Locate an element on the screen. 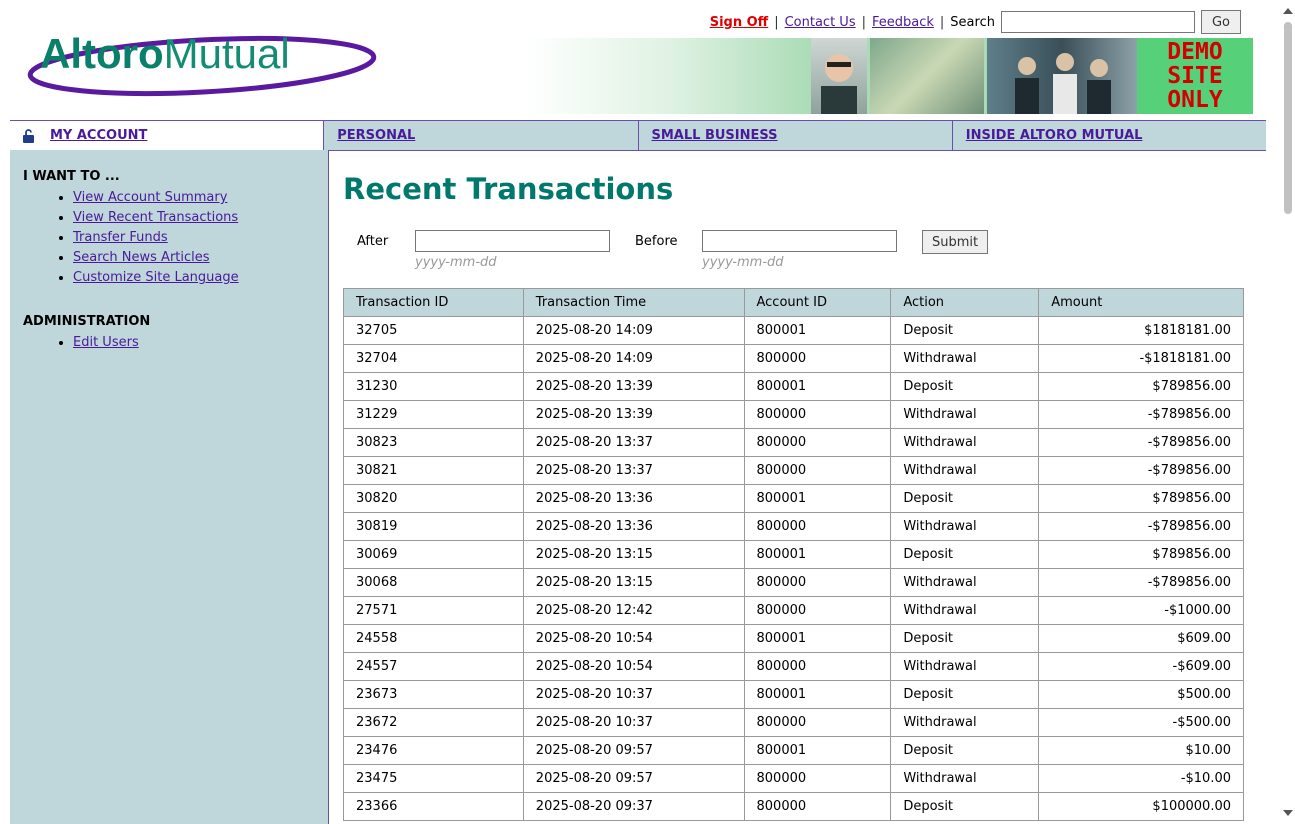 The width and height of the screenshot is (1295, 824). before-label: Before is located at coordinates (656, 241).